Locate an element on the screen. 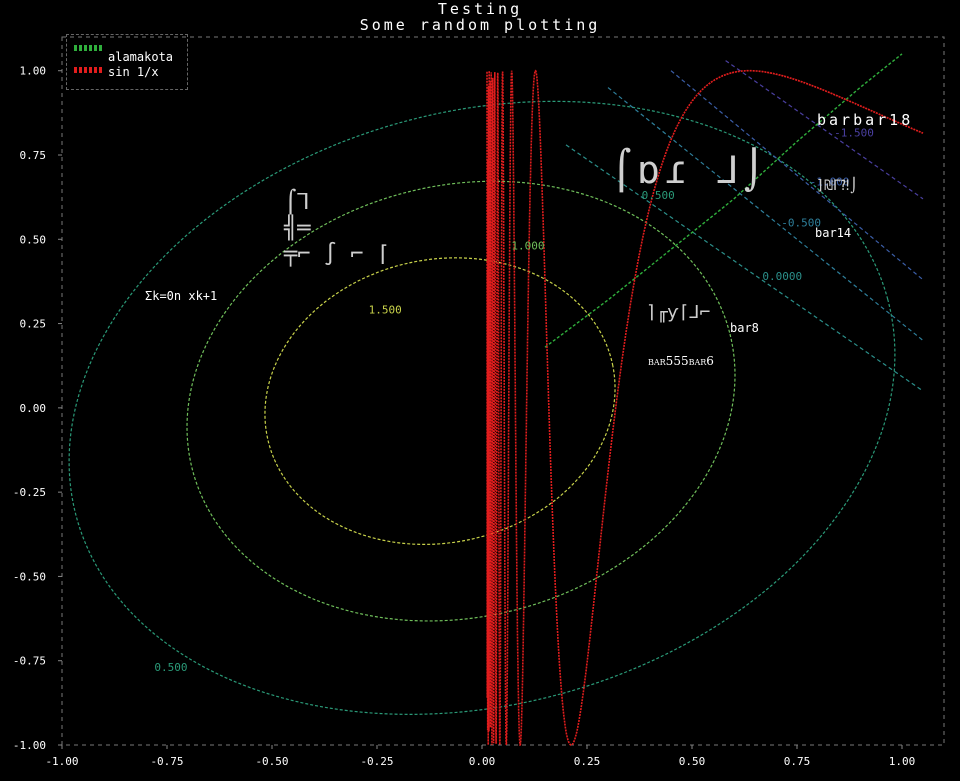  y-tick-label: -0.25 is located at coordinates (29, 492).